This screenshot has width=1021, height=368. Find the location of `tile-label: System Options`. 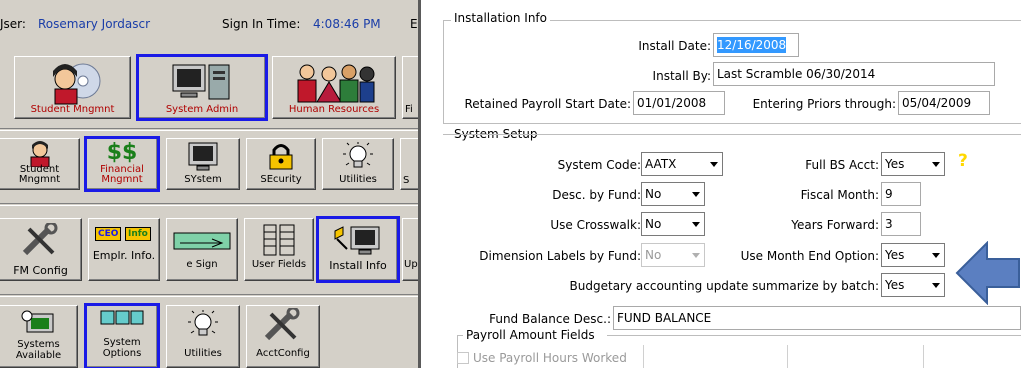

tile-label: System Options is located at coordinates (122, 348).